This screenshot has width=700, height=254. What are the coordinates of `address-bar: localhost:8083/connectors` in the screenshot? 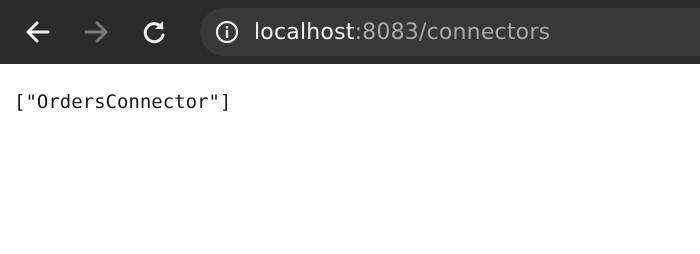 It's located at (450, 32).